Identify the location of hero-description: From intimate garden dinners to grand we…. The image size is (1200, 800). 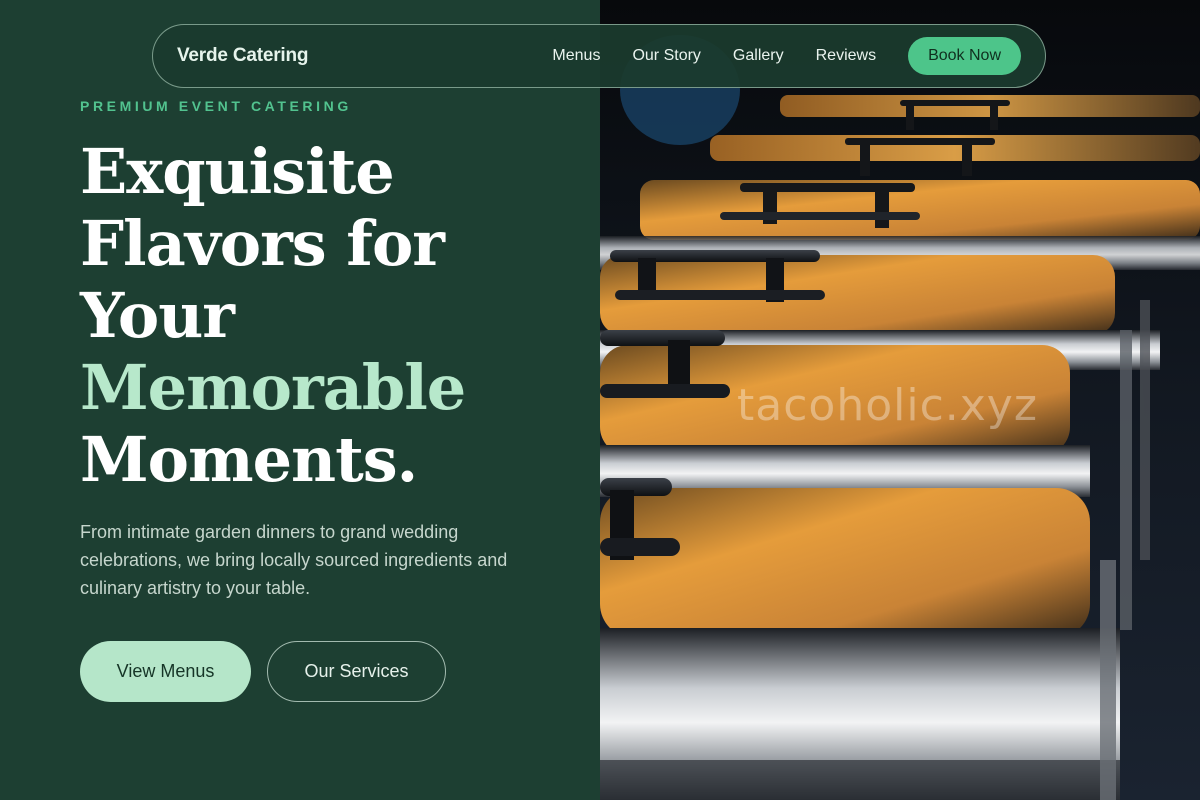
(294, 560).